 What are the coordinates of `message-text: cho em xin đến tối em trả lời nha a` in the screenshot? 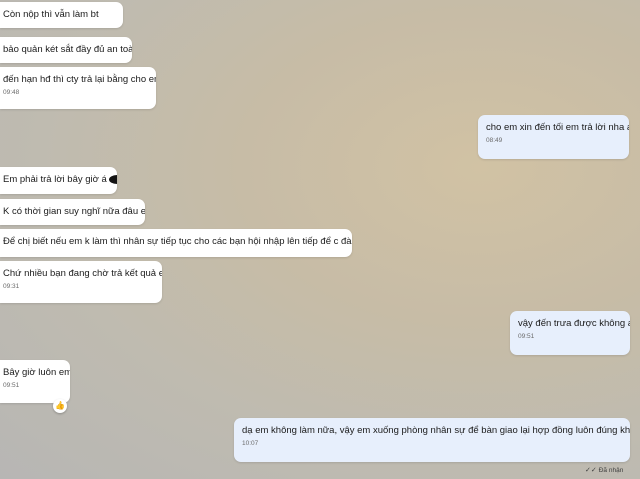 It's located at (557, 127).